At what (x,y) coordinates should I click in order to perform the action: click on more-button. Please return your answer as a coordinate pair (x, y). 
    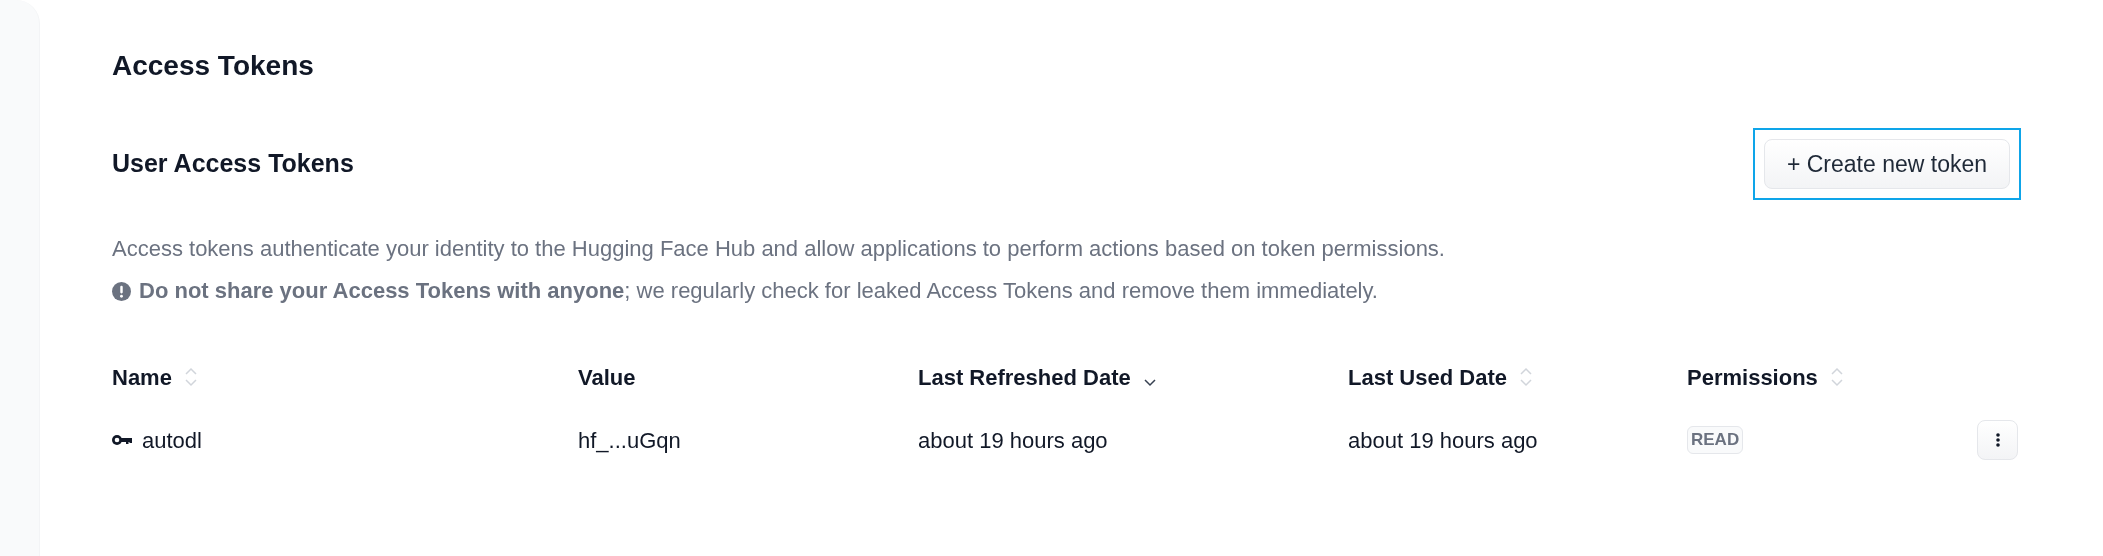
    Looking at the image, I should click on (1997, 440).